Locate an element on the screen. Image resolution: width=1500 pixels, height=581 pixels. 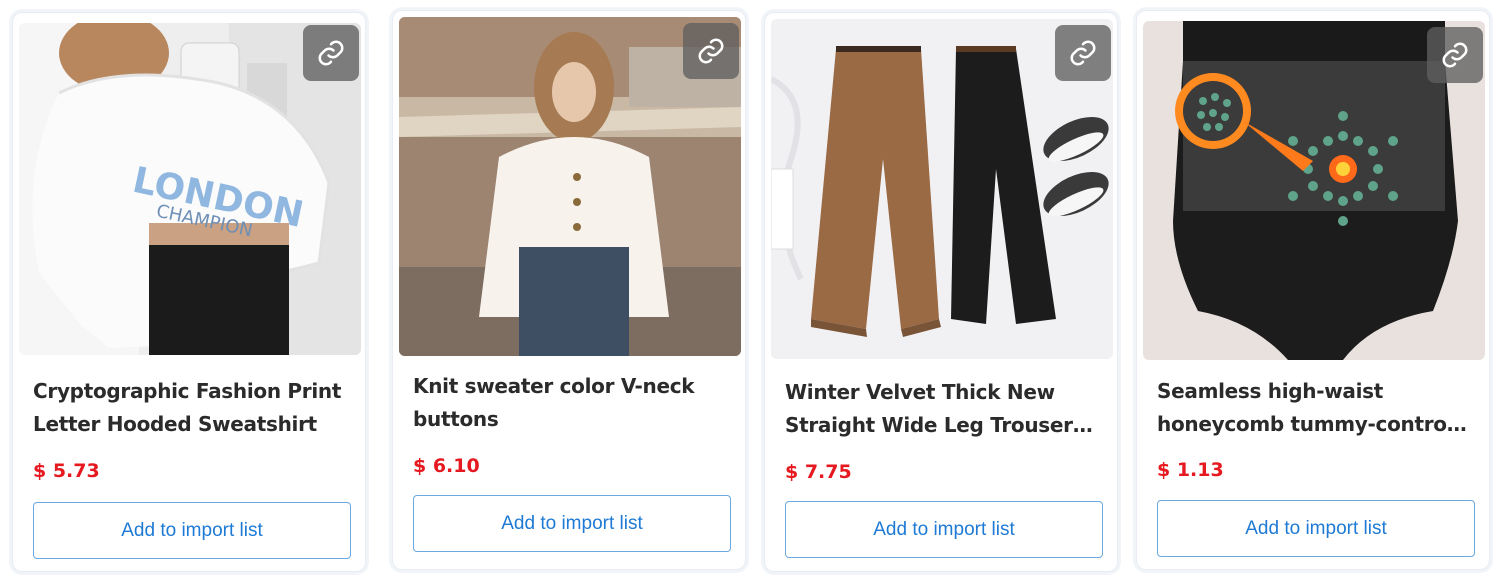
product-price: $ 7.75 is located at coordinates (818, 472).